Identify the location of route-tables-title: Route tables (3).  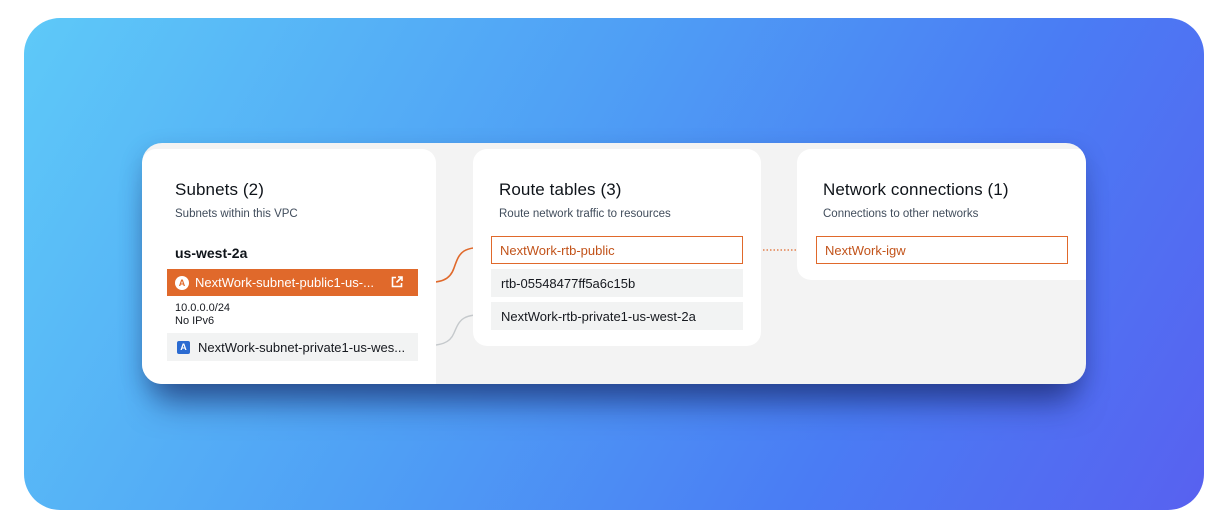
(560, 189).